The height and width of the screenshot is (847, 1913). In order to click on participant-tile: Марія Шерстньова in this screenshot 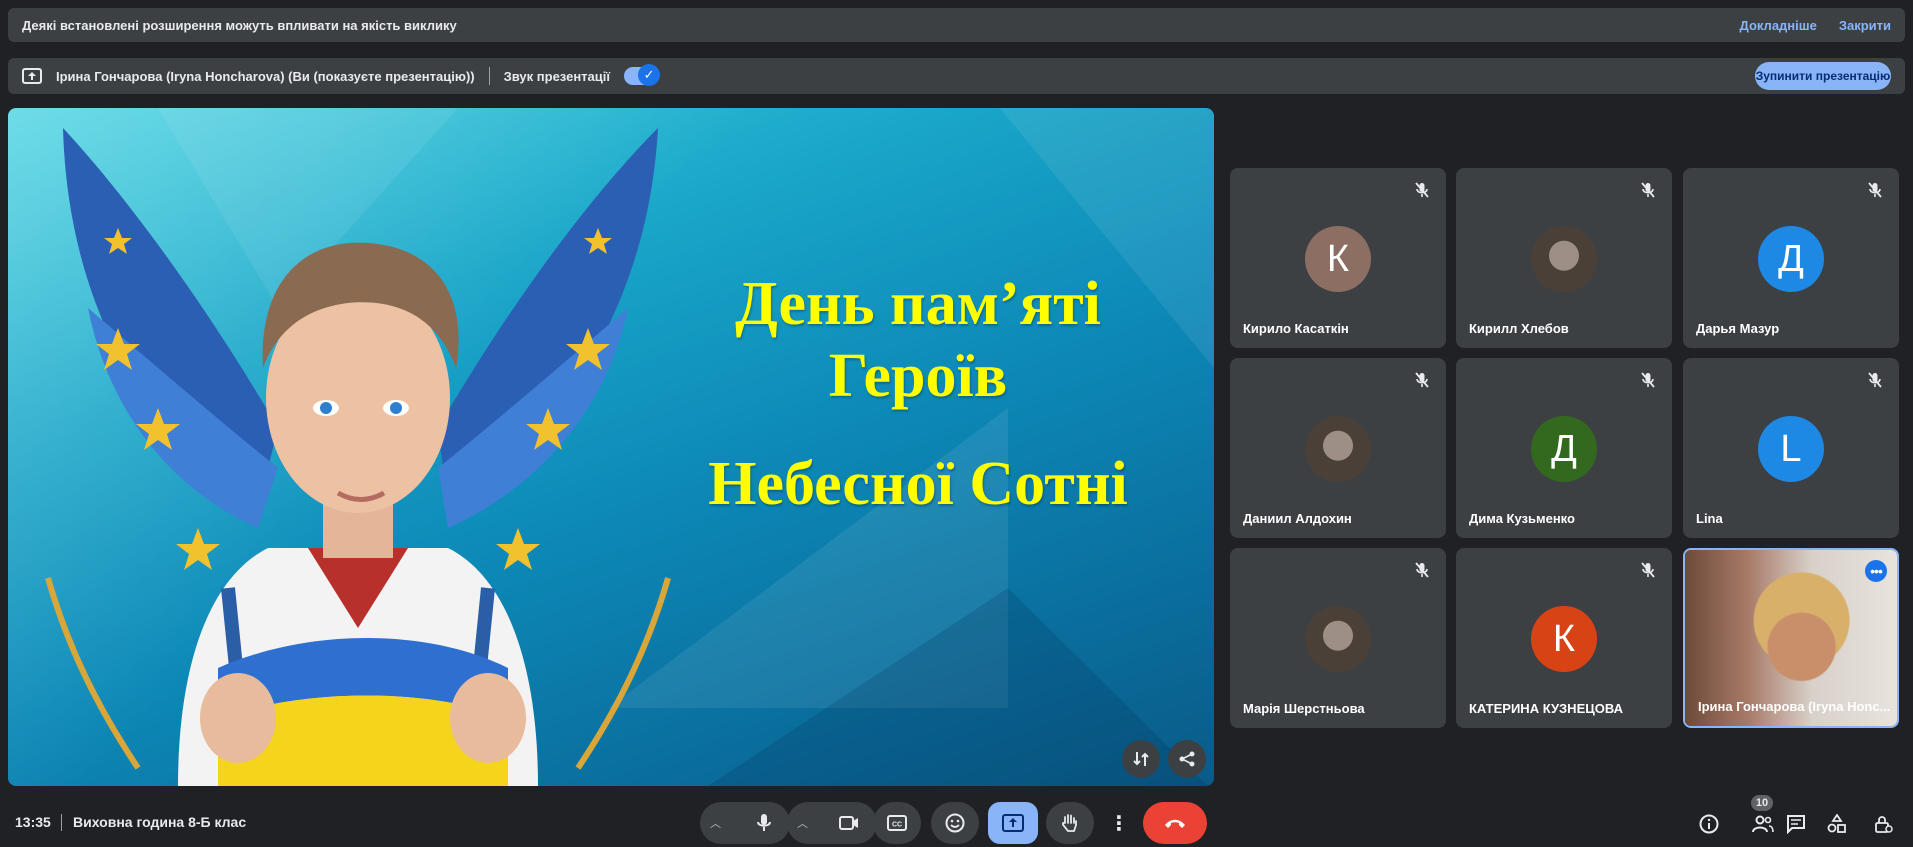, I will do `click(1338, 638)`.